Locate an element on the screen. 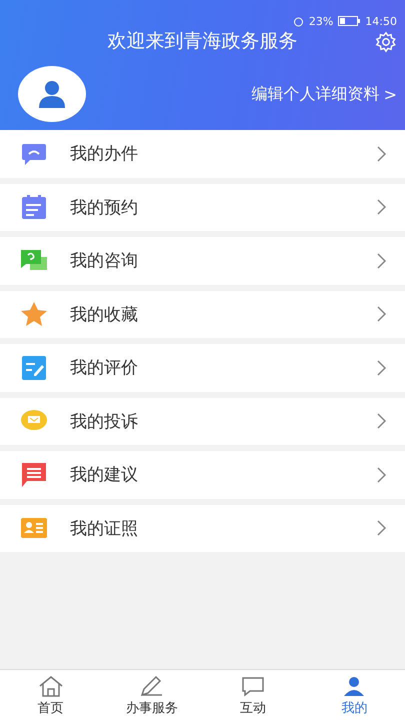 This screenshot has width=405, height=720. menu-item: 我的投诉 is located at coordinates (202, 421).